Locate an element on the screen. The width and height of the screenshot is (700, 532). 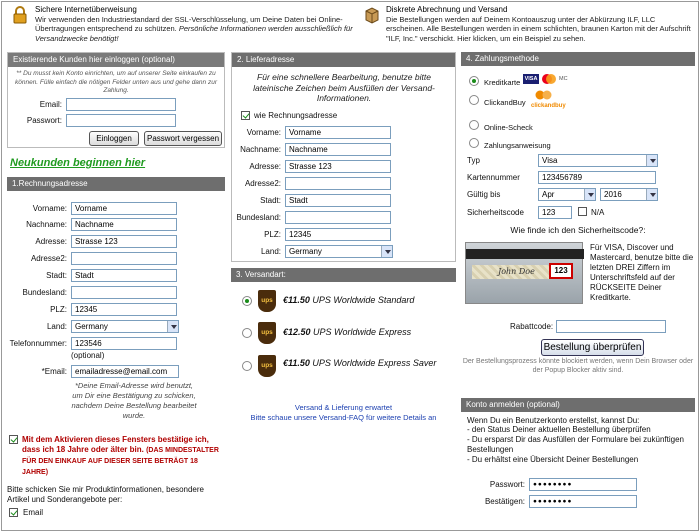
shipping-firstname-label: Vorname: is located at coordinates (263, 132).